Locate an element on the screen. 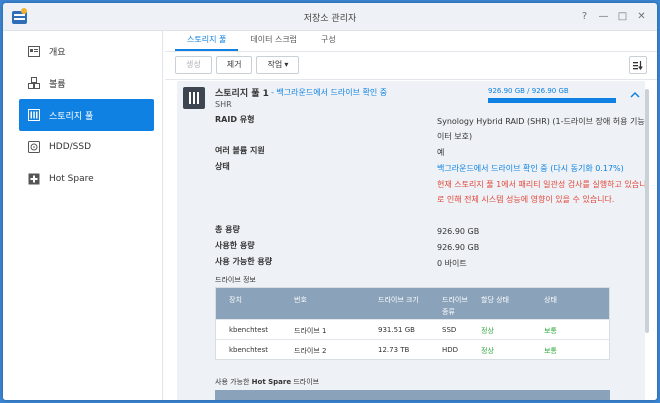  hot-spare-prefix: 사용 가능한 is located at coordinates (233, 382).